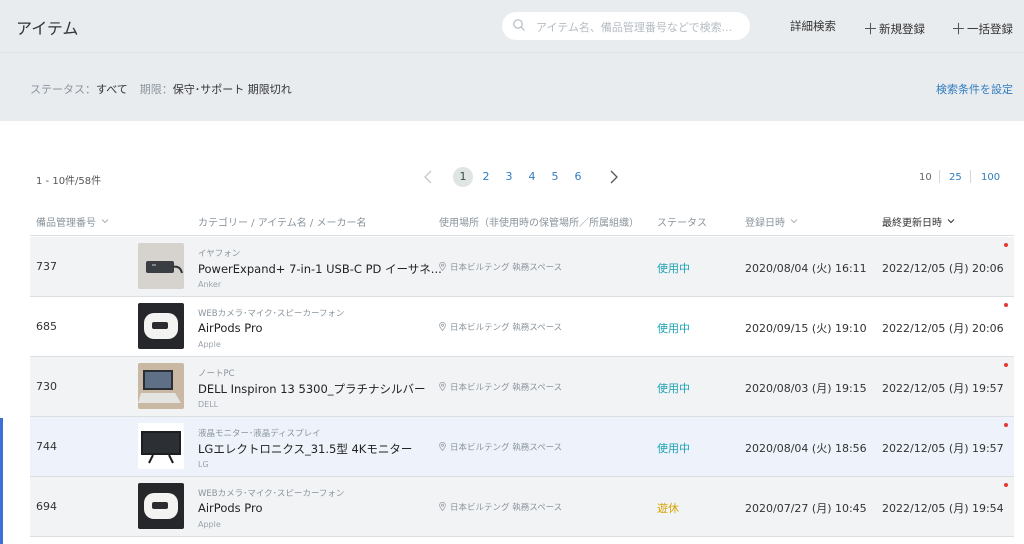  I want to click on column-registered: 登録日時, so click(771, 221).